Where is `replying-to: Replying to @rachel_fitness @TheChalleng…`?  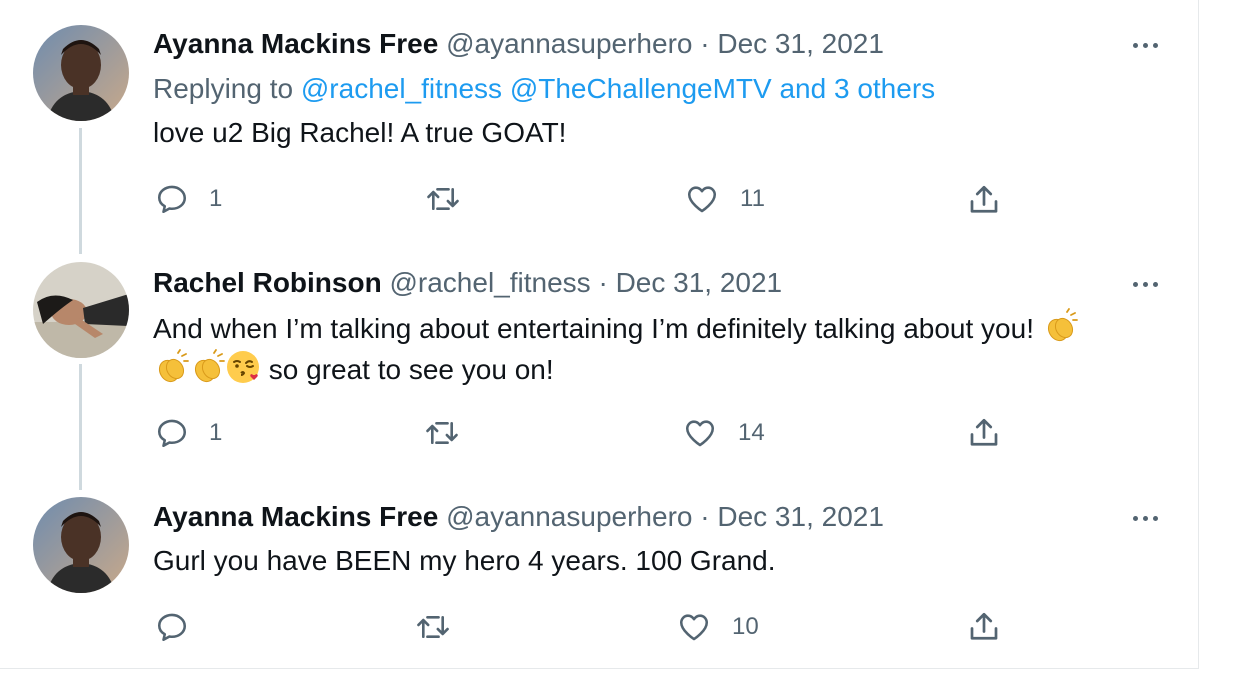
replying-to: Replying to @rachel_fitness @TheChalleng… is located at coordinates (544, 89).